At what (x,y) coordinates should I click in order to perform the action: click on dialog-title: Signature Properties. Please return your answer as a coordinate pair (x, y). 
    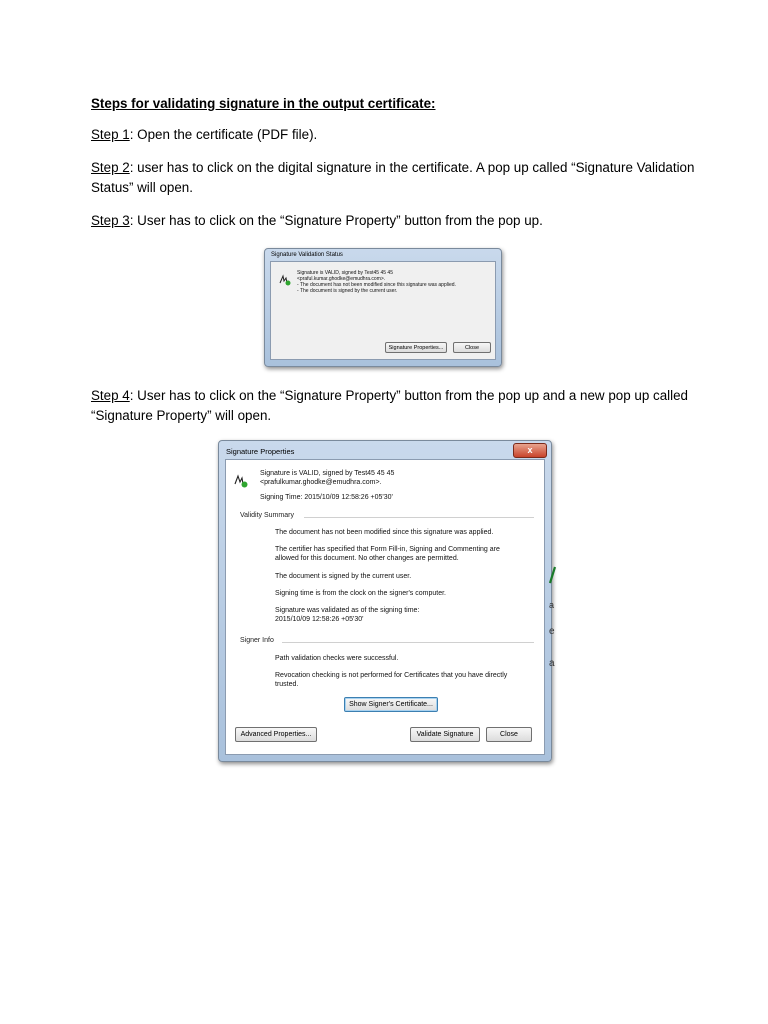
    Looking at the image, I should click on (260, 451).